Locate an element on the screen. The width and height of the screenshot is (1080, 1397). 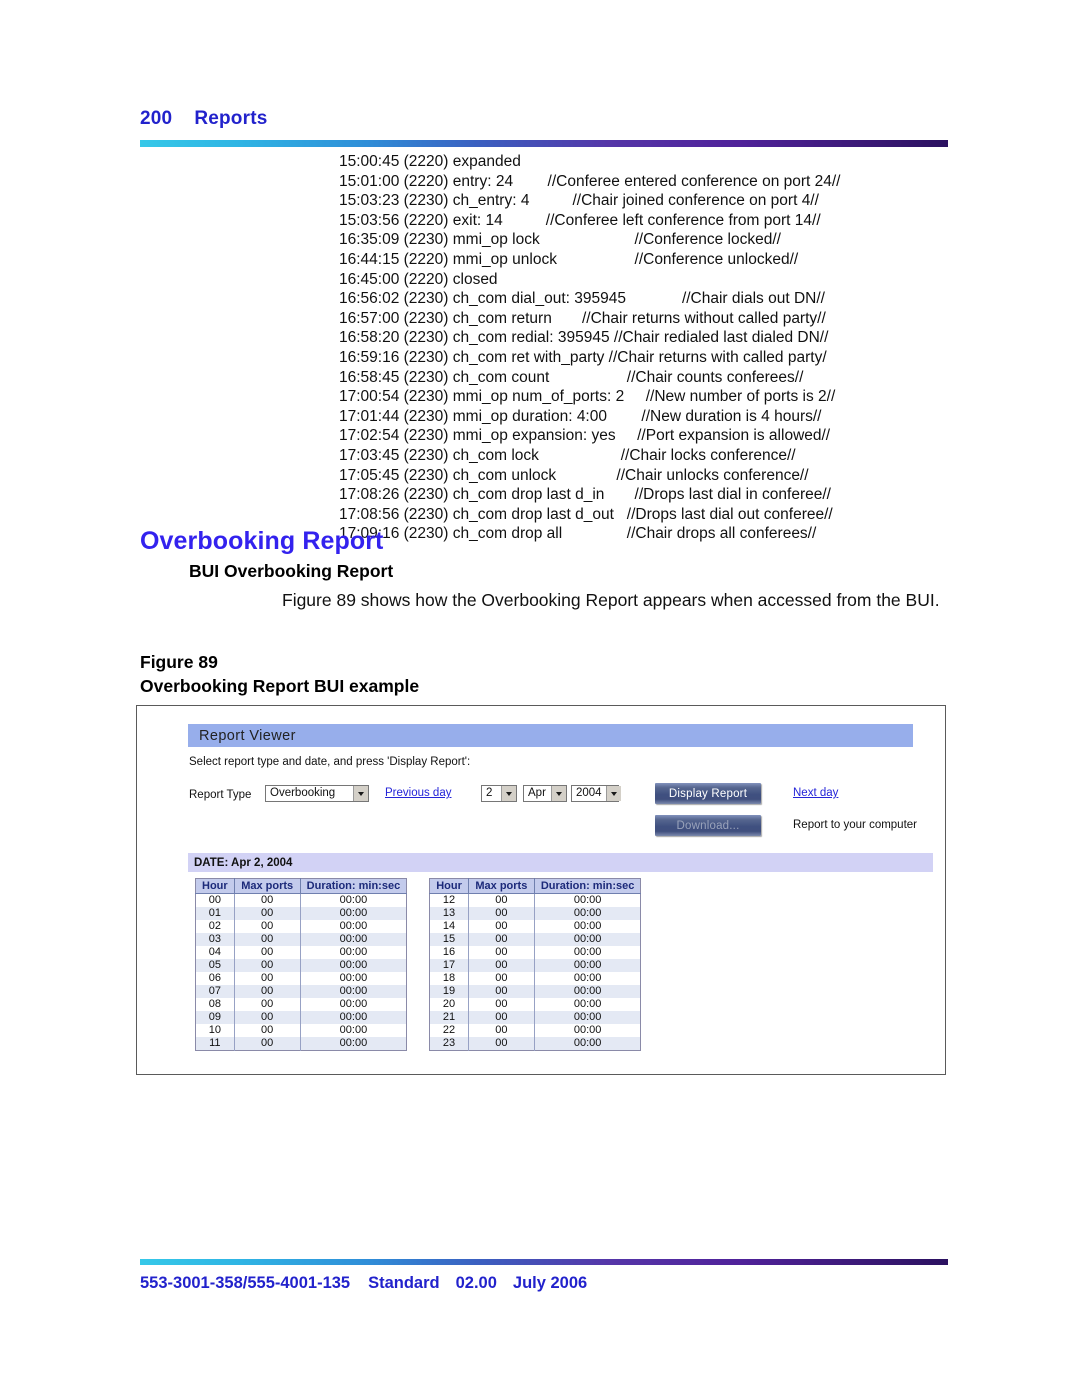
table-row: 10 00 00:00 is located at coordinates (301, 1030).